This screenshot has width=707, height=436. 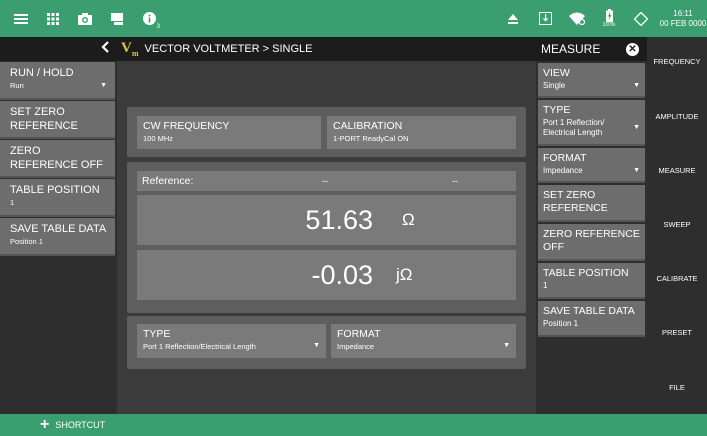 I want to click on table-position-button: TABLE POSITION 1, so click(x=57, y=198).